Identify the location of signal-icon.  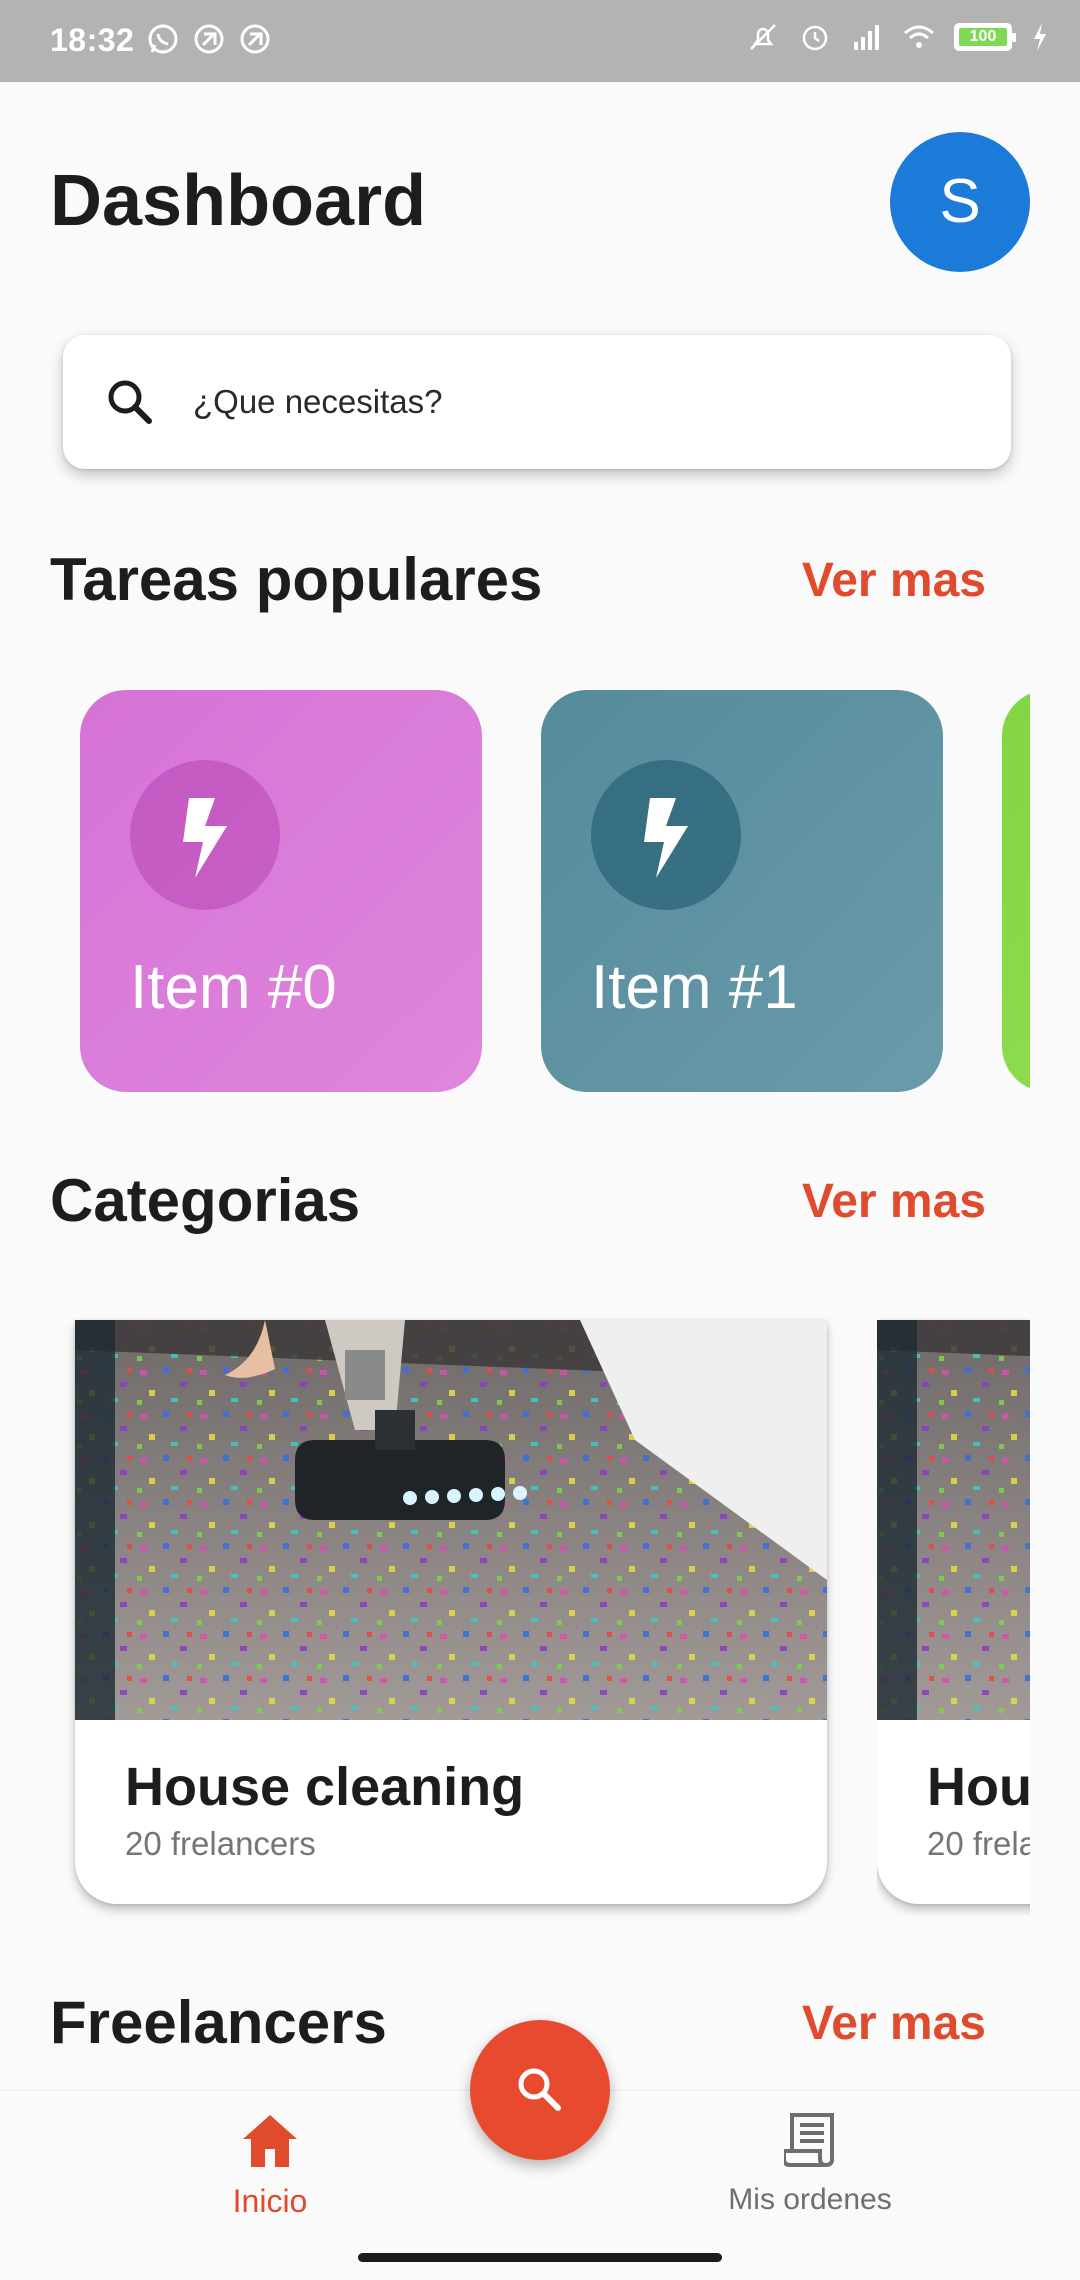
(866, 37).